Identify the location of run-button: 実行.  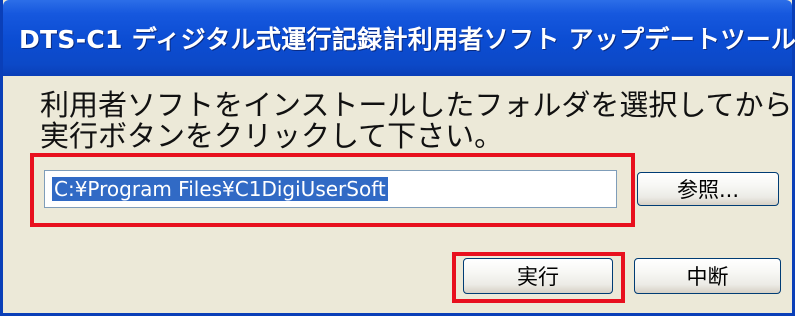
(538, 276).